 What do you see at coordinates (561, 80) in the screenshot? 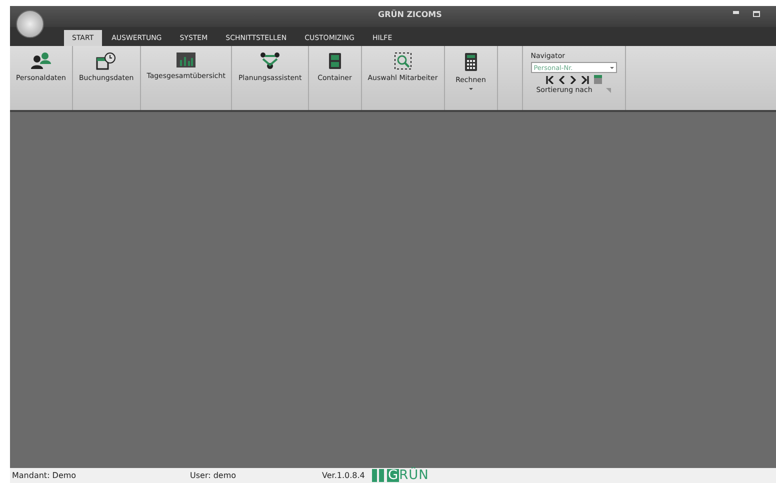
I see `previous-icon` at bounding box center [561, 80].